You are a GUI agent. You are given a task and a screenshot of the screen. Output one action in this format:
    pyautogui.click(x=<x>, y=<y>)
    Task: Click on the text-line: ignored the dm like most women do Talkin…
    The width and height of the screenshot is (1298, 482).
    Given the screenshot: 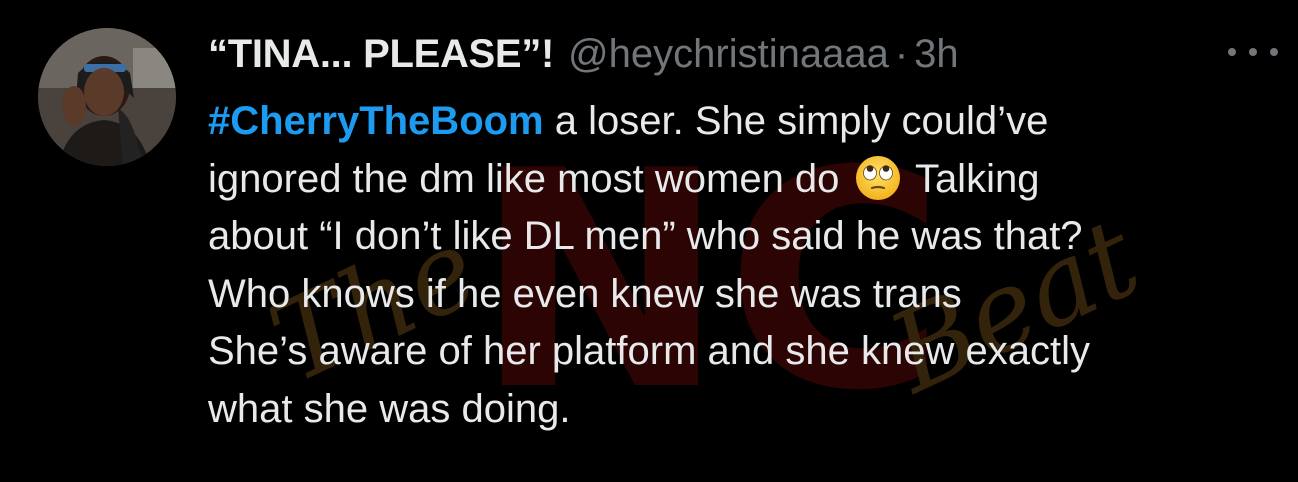 What is the action you would take?
    pyautogui.click(x=748, y=180)
    